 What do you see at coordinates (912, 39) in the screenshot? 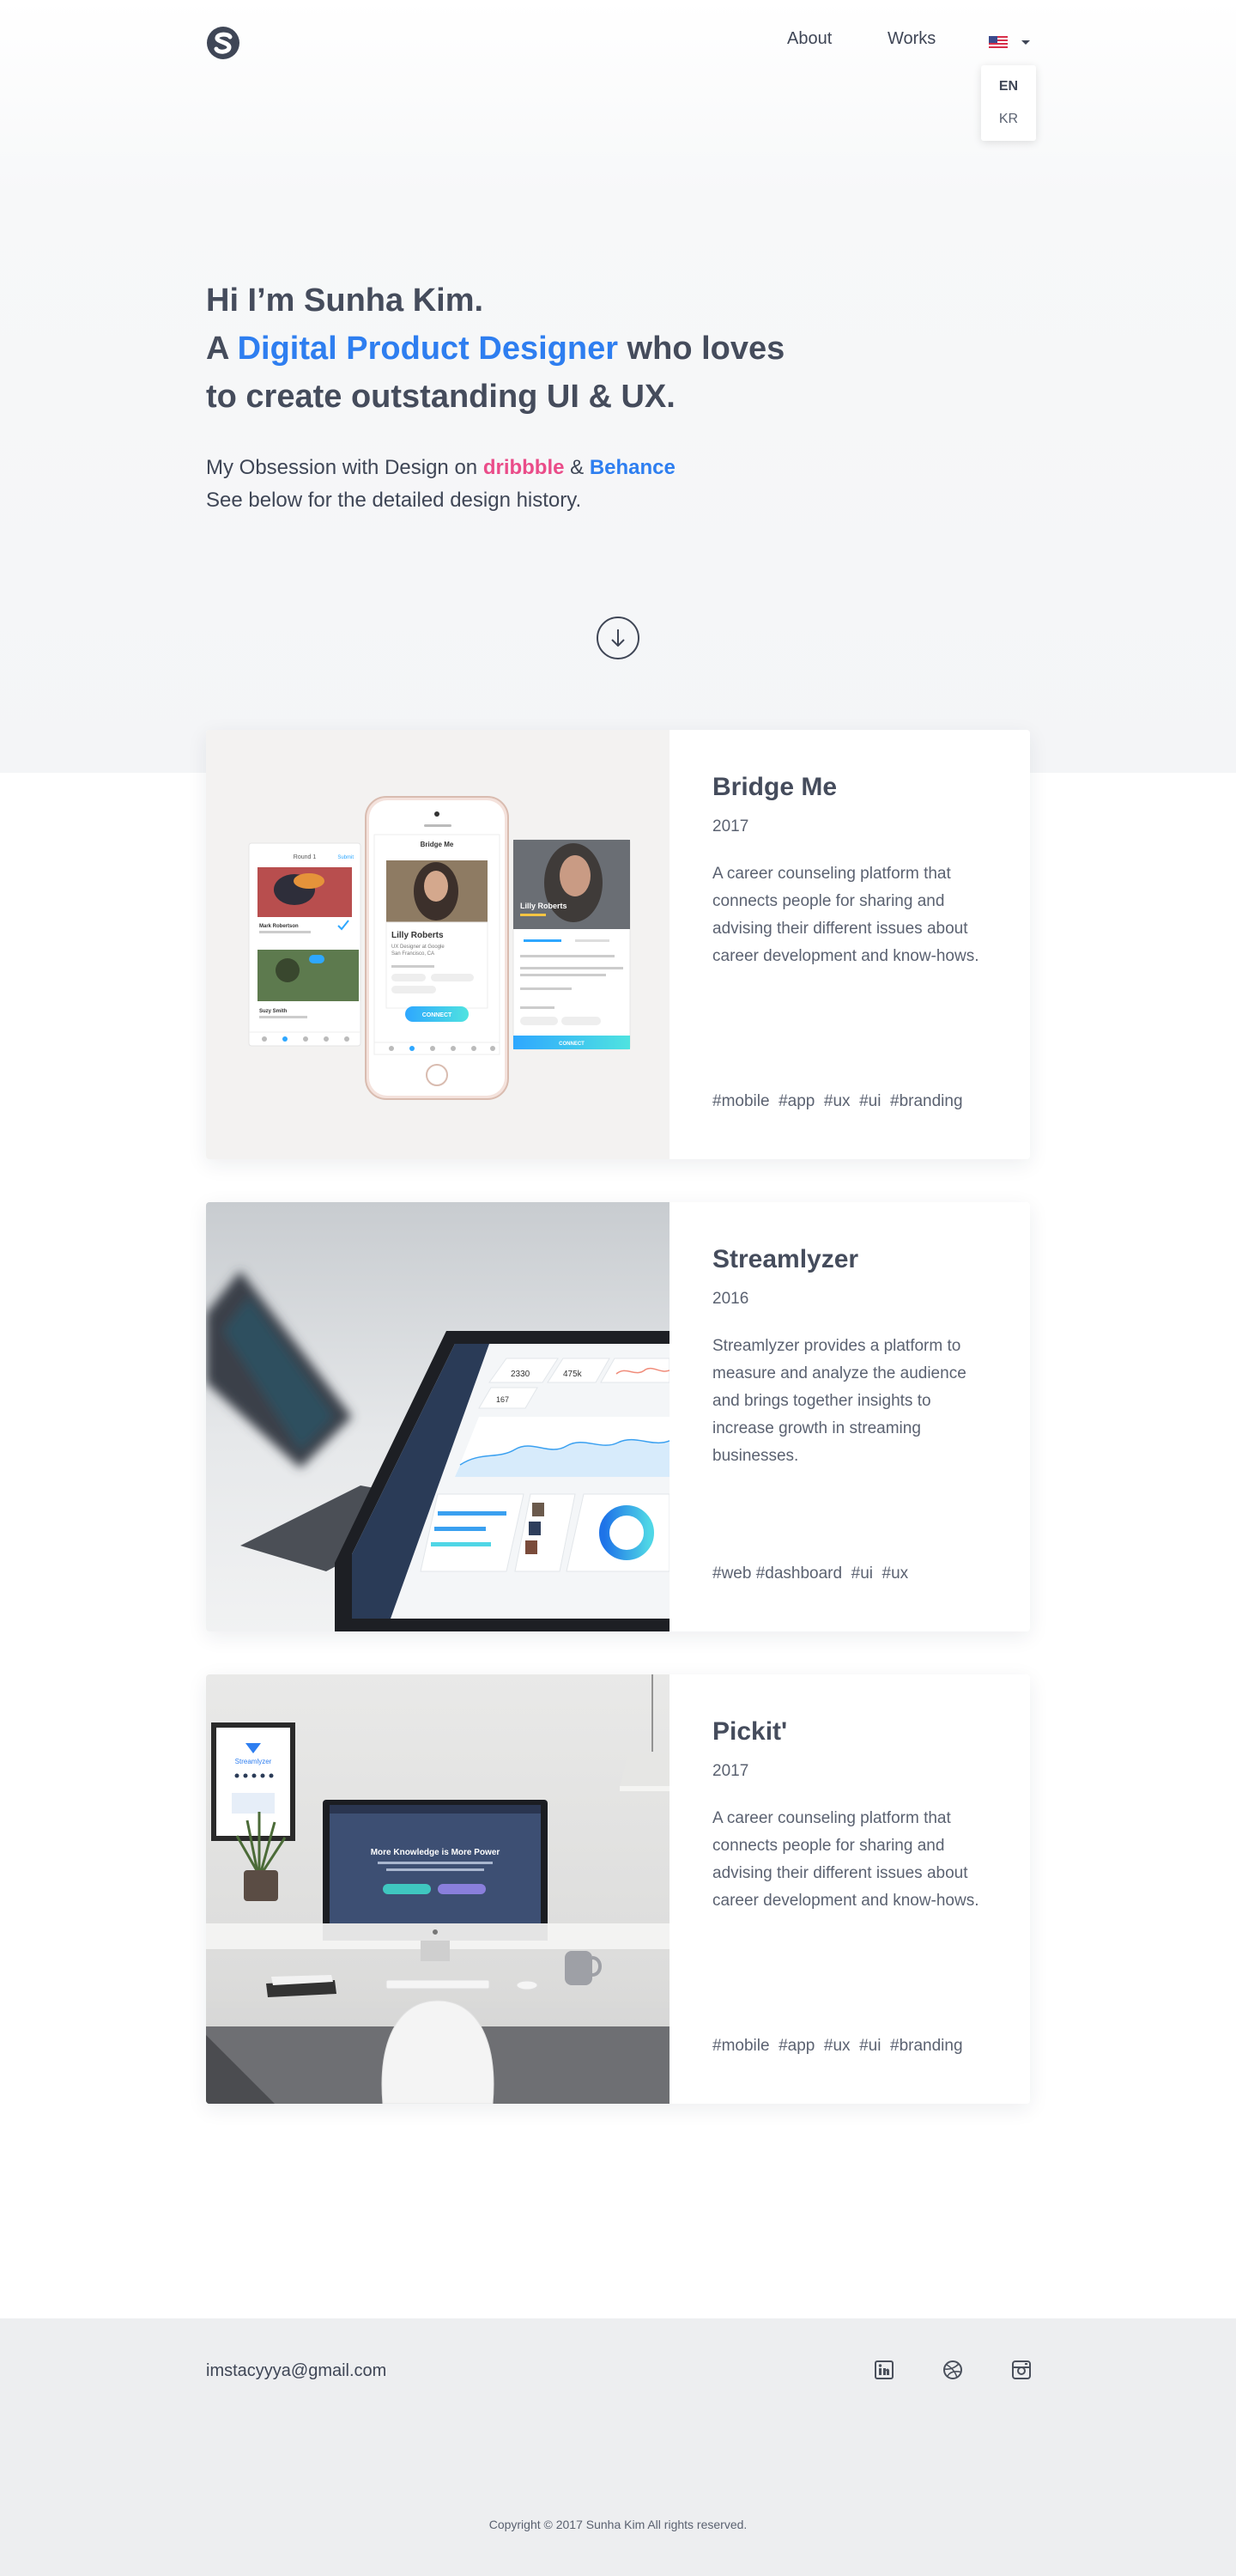
I see `nav-works-link: Works` at bounding box center [912, 39].